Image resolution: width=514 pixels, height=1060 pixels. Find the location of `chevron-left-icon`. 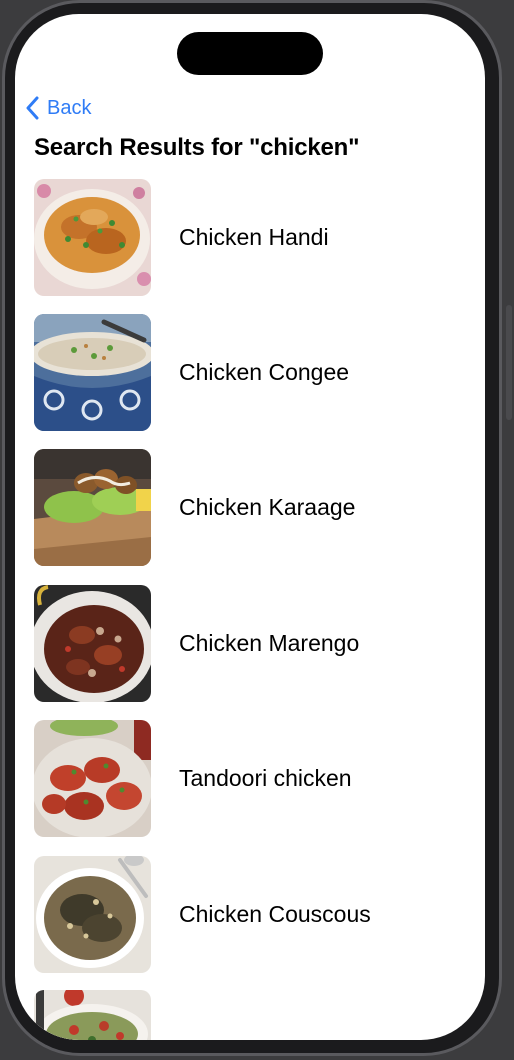

chevron-left-icon is located at coordinates (32, 108).